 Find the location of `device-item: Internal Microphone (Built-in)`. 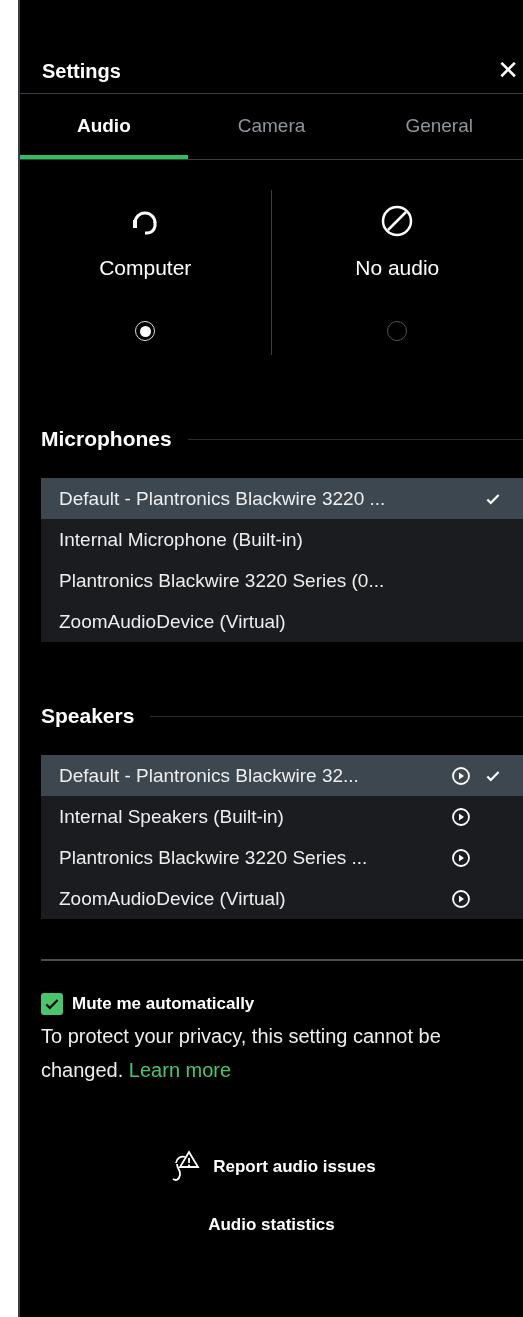

device-item: Internal Microphone (Built-in) is located at coordinates (282, 539).